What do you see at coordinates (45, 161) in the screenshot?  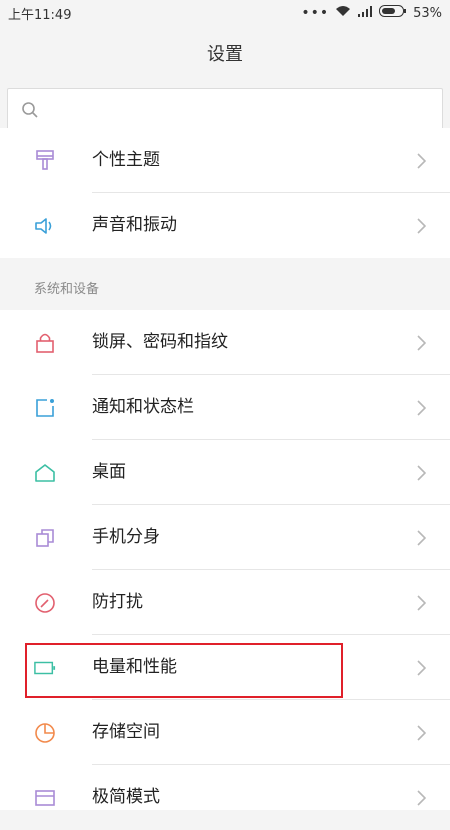 I see `theme-brush-icon` at bounding box center [45, 161].